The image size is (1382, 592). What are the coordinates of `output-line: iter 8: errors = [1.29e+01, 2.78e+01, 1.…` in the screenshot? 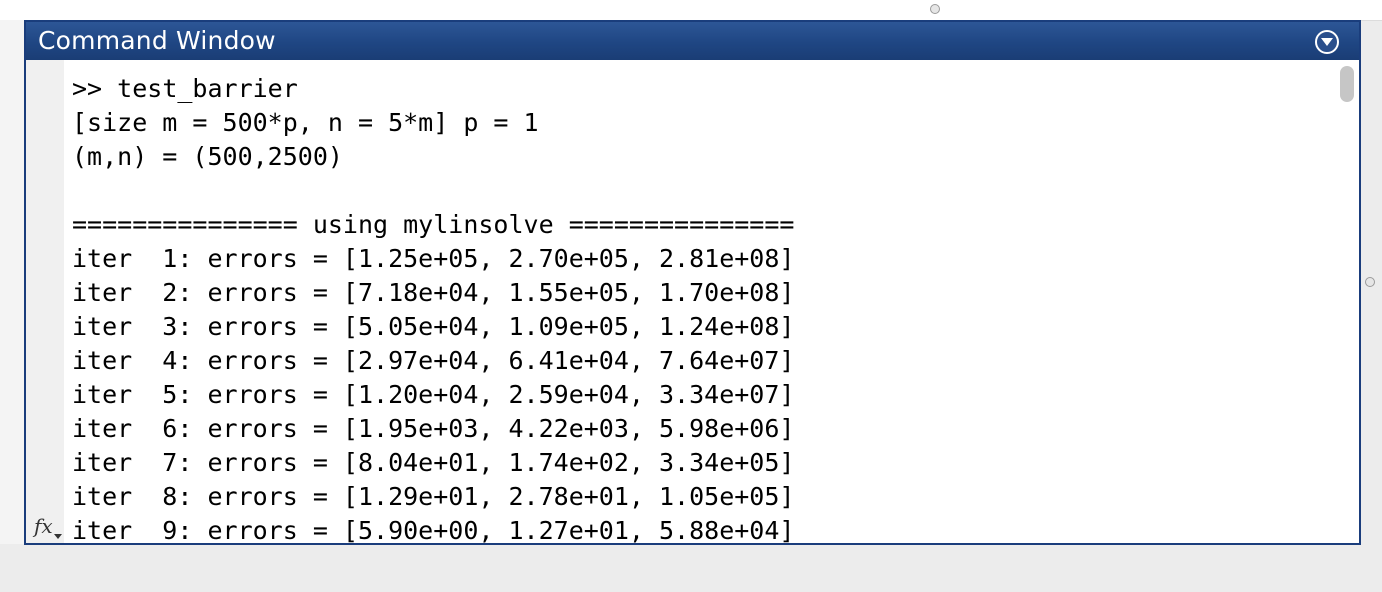 It's located at (433, 496).